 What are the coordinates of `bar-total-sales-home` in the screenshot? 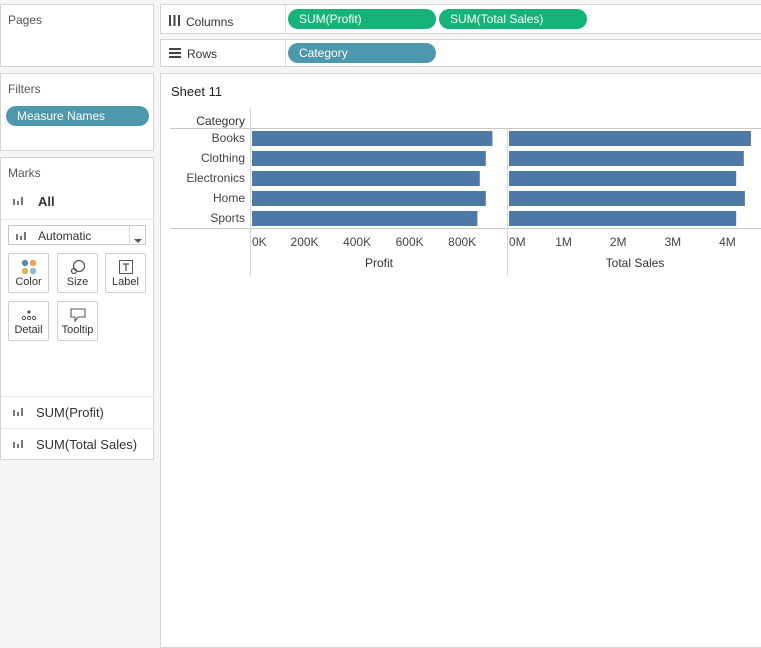 It's located at (627, 198).